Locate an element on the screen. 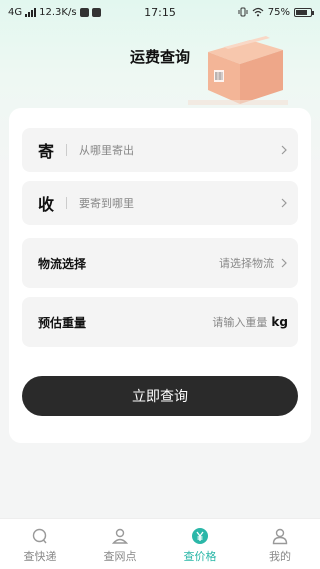 This screenshot has width=320, height=569. user-icon is located at coordinates (280, 536).